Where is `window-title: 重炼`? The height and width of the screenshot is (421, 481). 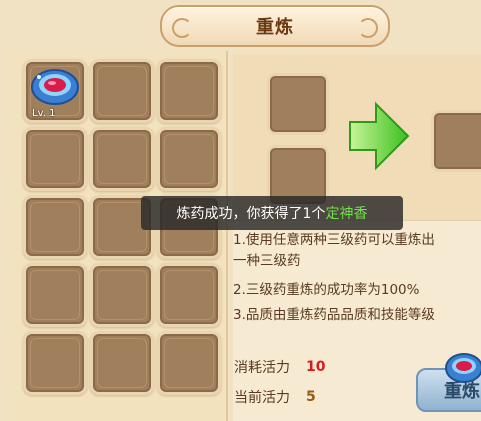
window-title: 重炼 is located at coordinates (275, 27).